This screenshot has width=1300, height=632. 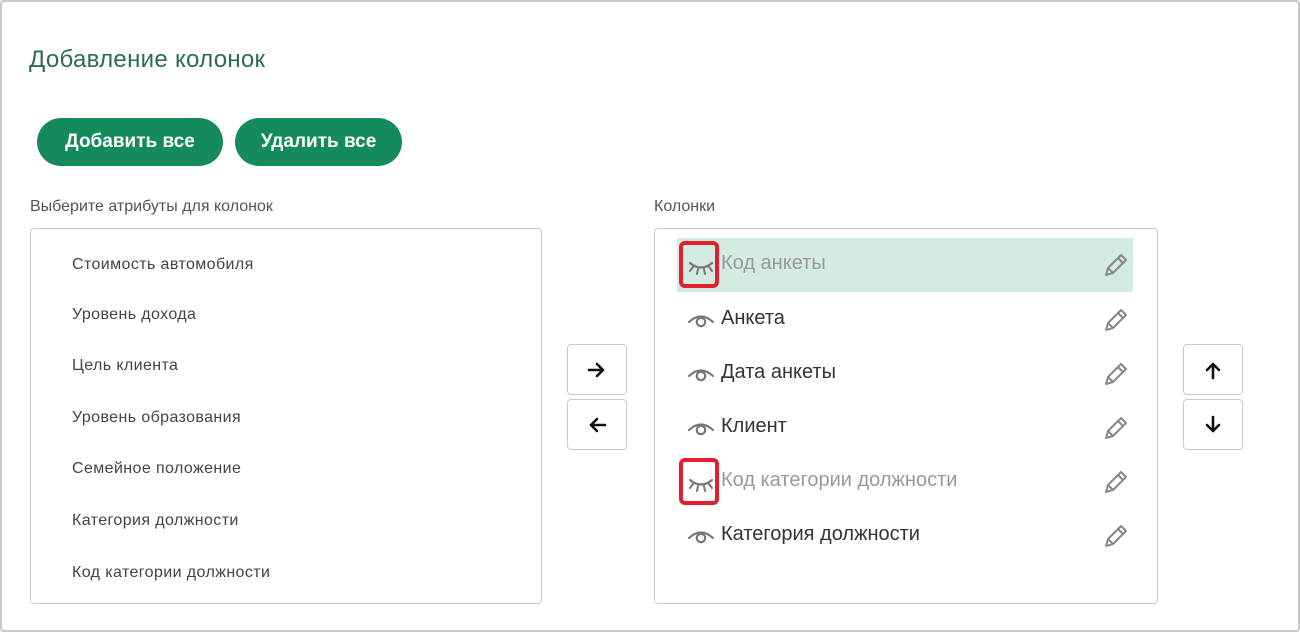 What do you see at coordinates (820, 534) in the screenshot?
I see `column-row-label: Категория должности` at bounding box center [820, 534].